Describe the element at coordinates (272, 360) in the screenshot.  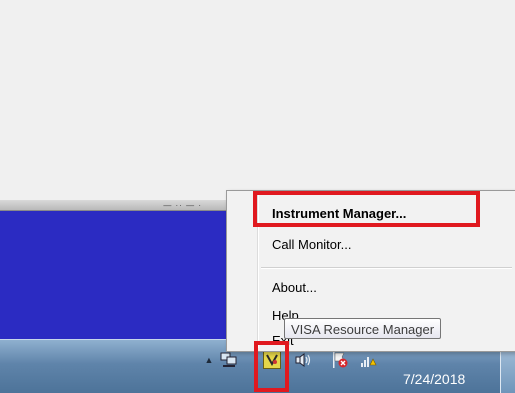
I see `visa-resource-manager-icon` at that location.